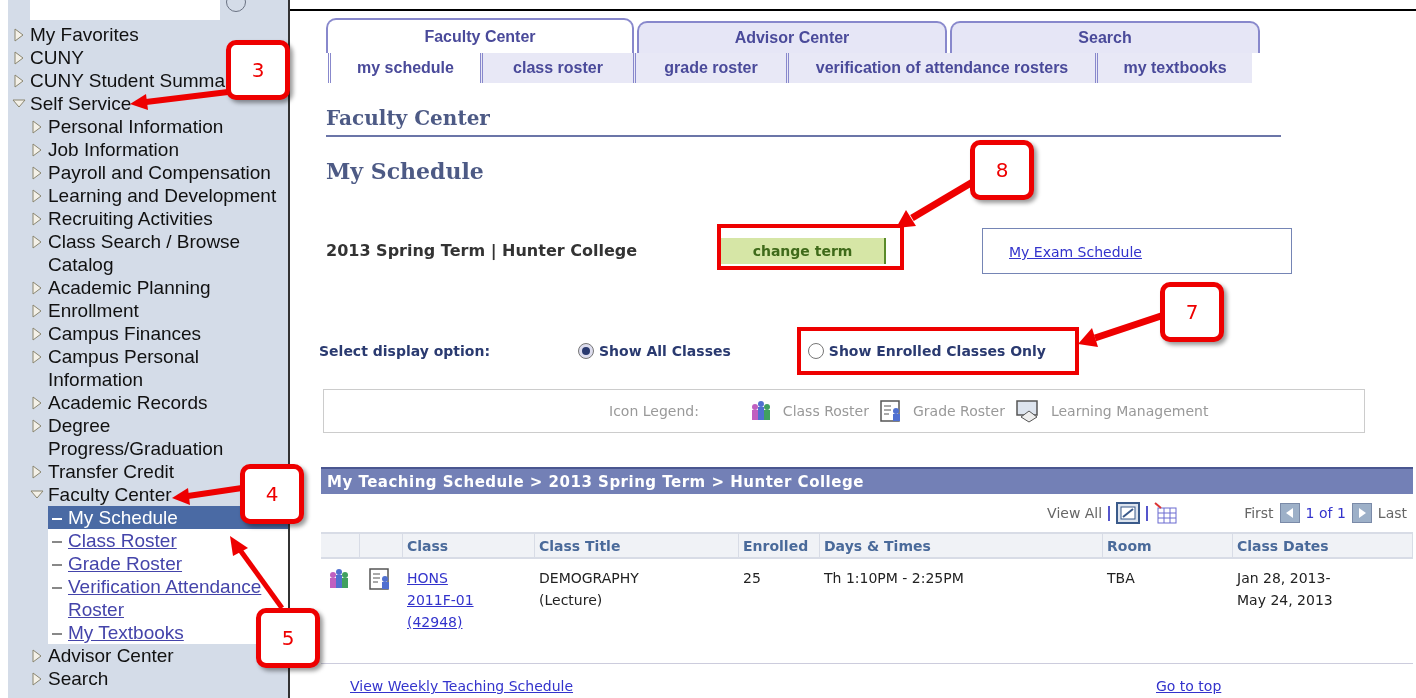  I want to click on menu-item: Recruiting Activities, so click(130, 218).